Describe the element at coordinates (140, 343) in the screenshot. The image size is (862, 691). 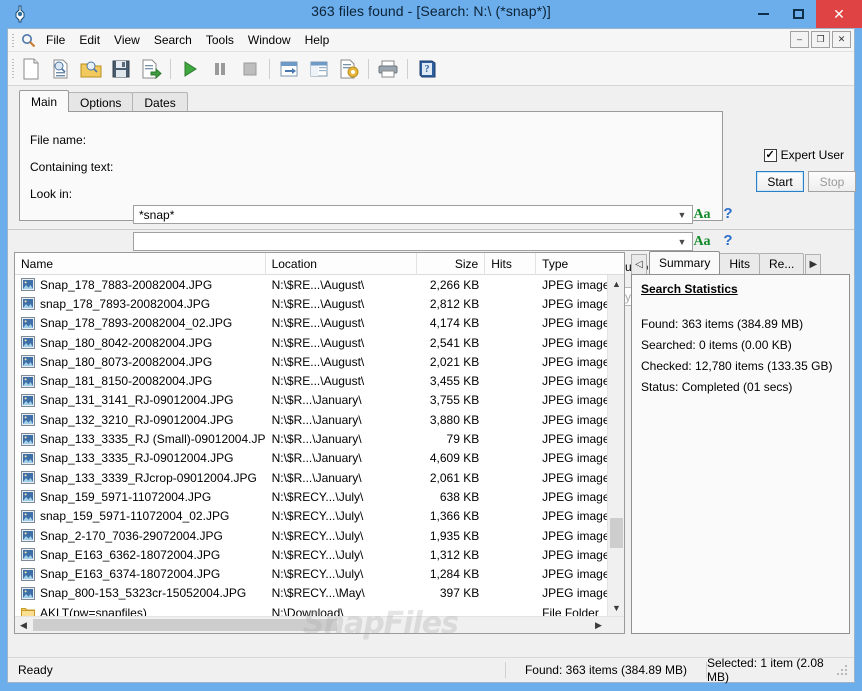
I see `cell-name: Snap_180_8042-20082004.JPG` at that location.